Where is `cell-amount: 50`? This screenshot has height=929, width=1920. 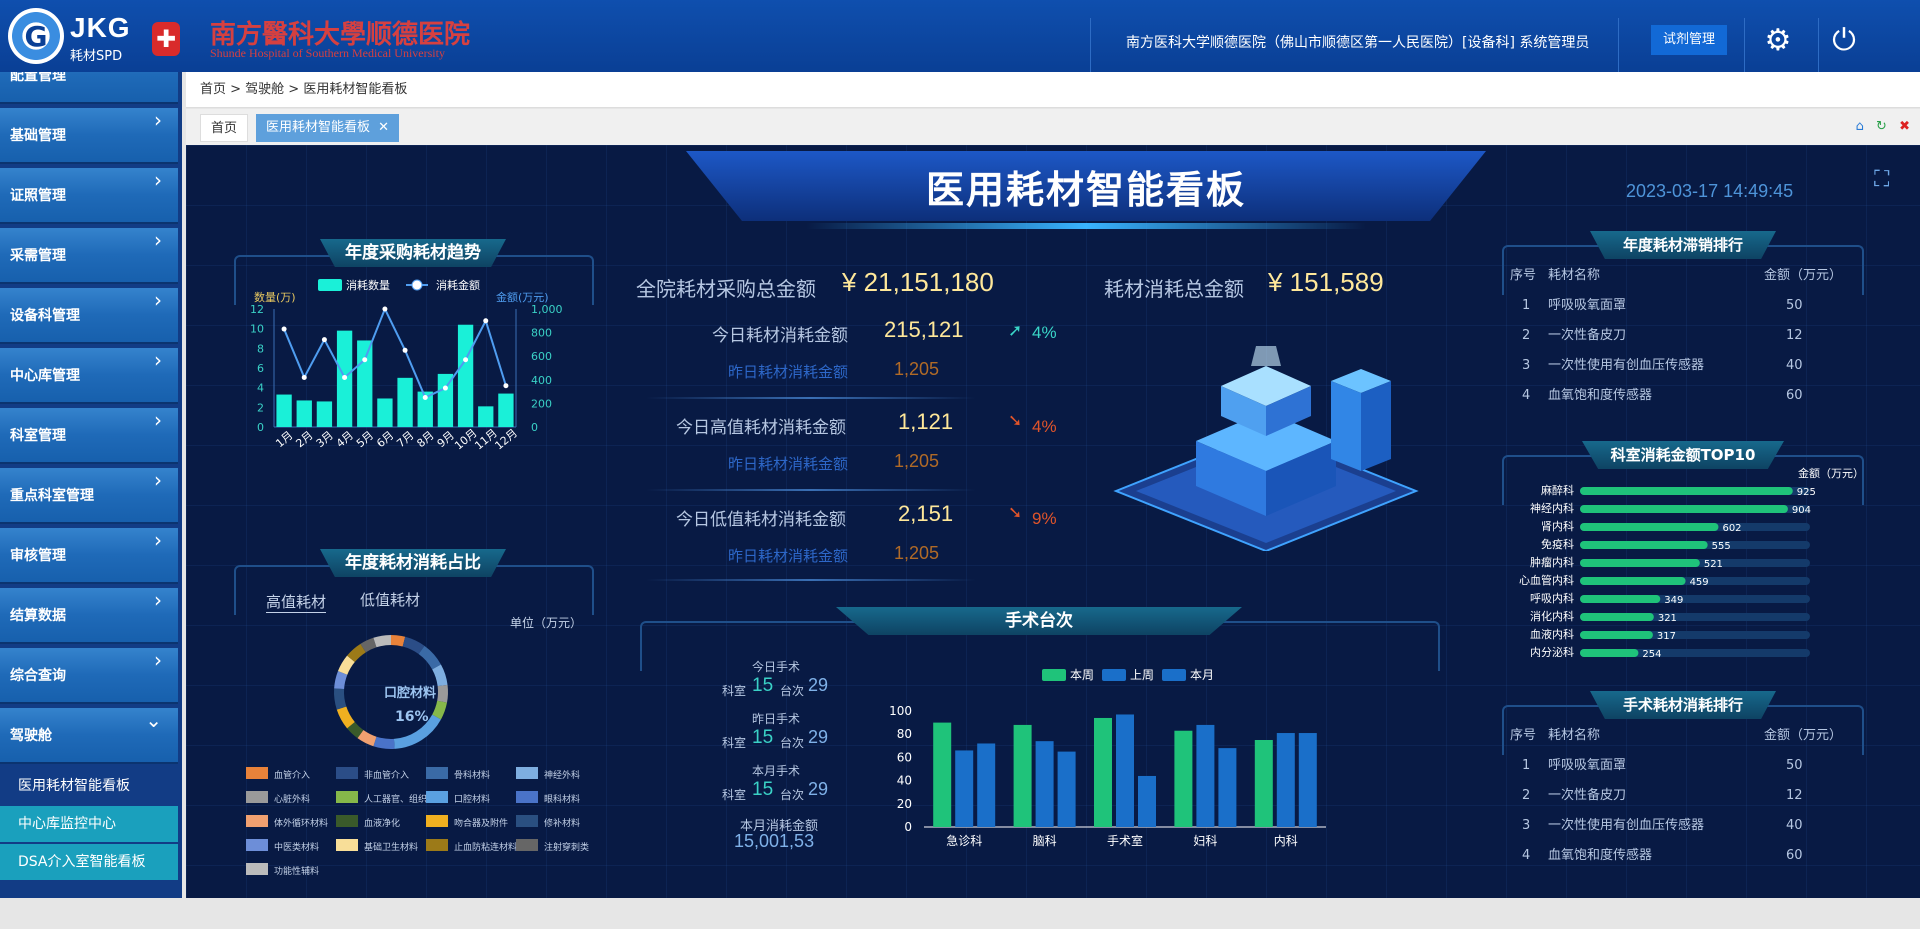
cell-amount: 50 is located at coordinates (1794, 305).